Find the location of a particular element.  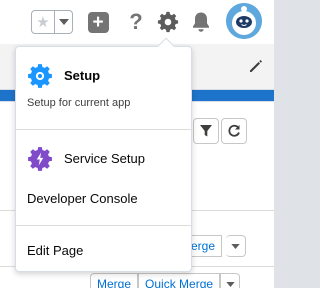

gear-icon is located at coordinates (168, 22).